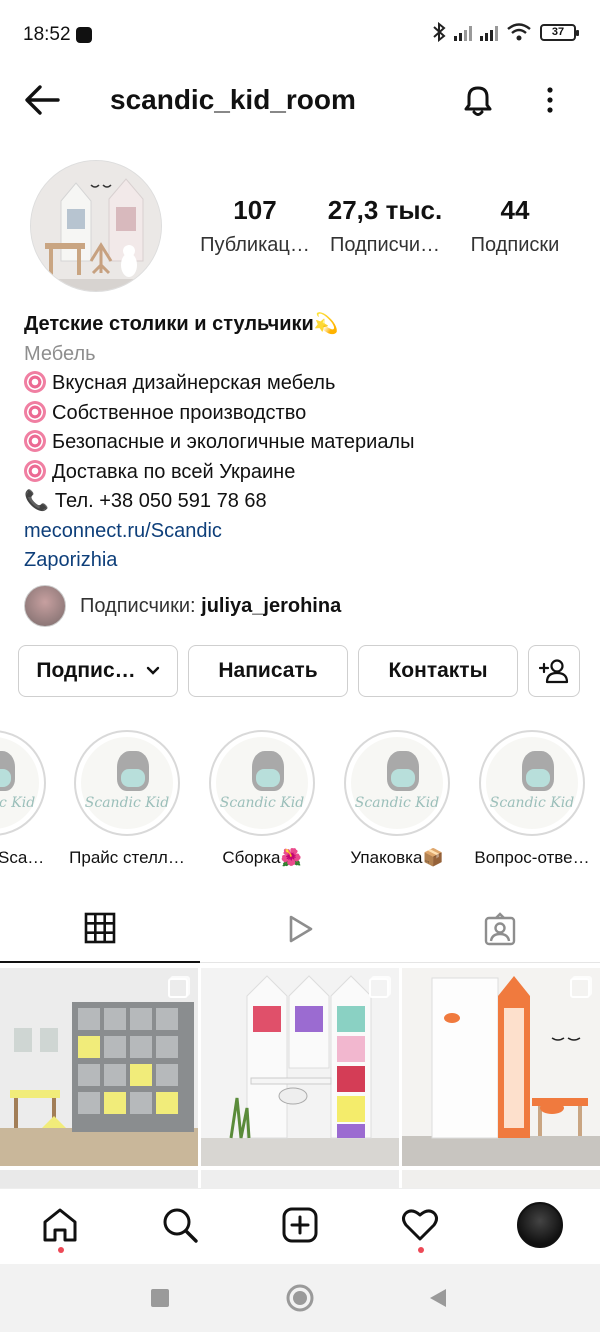 The height and width of the screenshot is (1332, 600). I want to click on bell-icon, so click(478, 100).